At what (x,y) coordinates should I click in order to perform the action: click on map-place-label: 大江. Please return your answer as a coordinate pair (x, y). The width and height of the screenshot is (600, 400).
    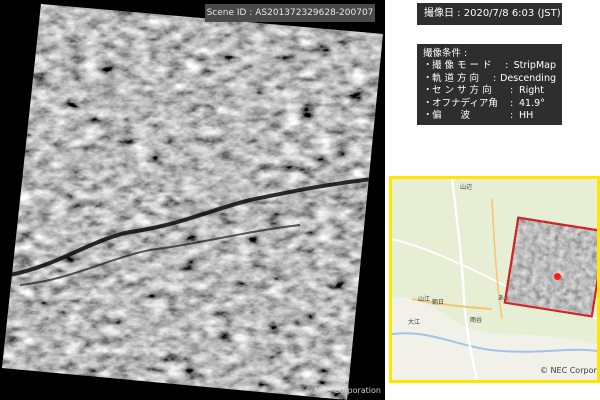
    Looking at the image, I should click on (414, 322).